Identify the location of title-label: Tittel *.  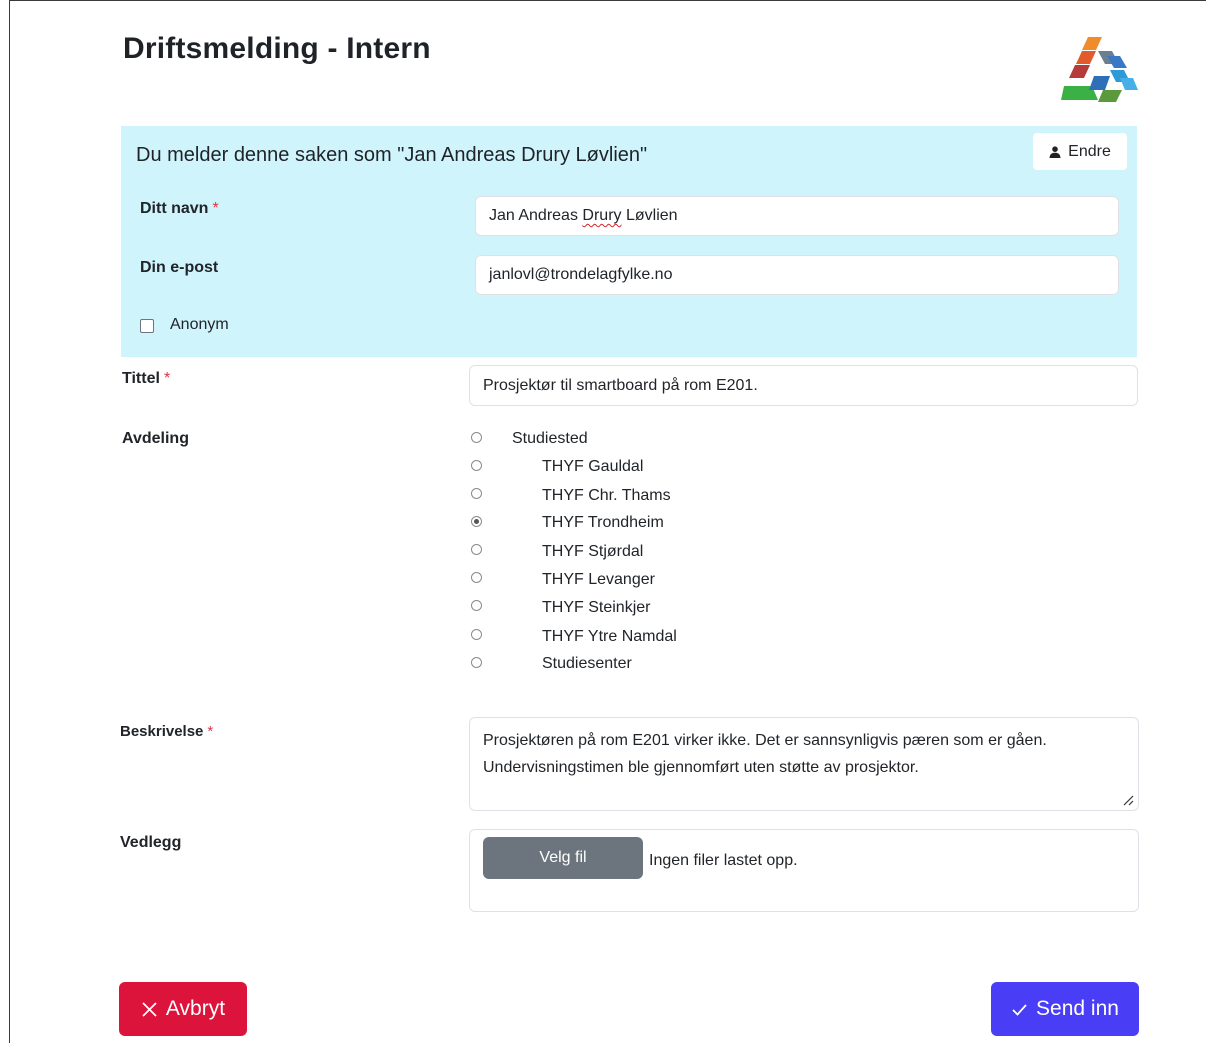
(146, 379).